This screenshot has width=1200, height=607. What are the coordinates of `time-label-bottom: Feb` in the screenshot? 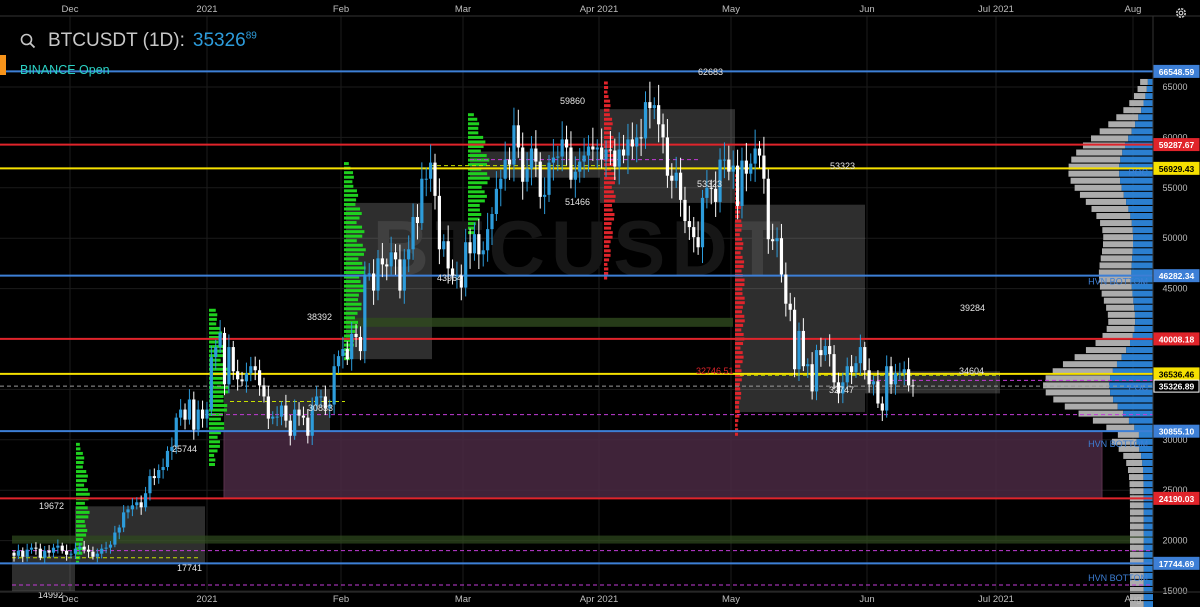 It's located at (341, 599).